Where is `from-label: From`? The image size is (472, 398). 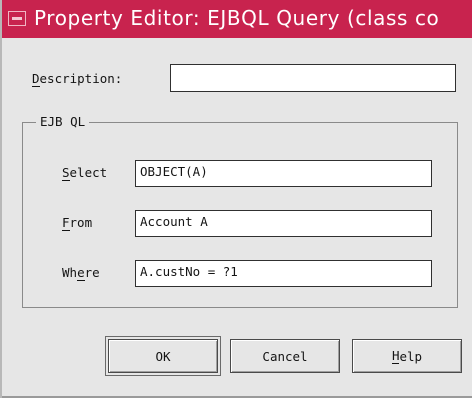
from-label: From is located at coordinates (77, 223).